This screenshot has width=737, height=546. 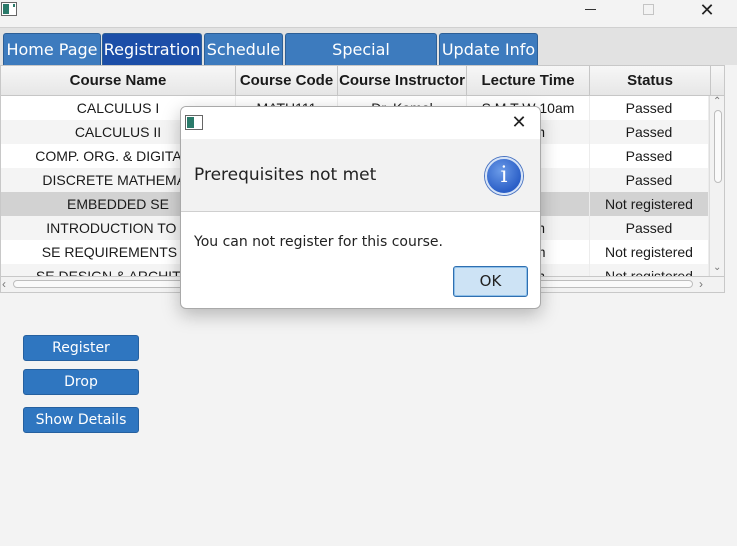 What do you see at coordinates (152, 49) in the screenshot?
I see `tab-registration: Registration` at bounding box center [152, 49].